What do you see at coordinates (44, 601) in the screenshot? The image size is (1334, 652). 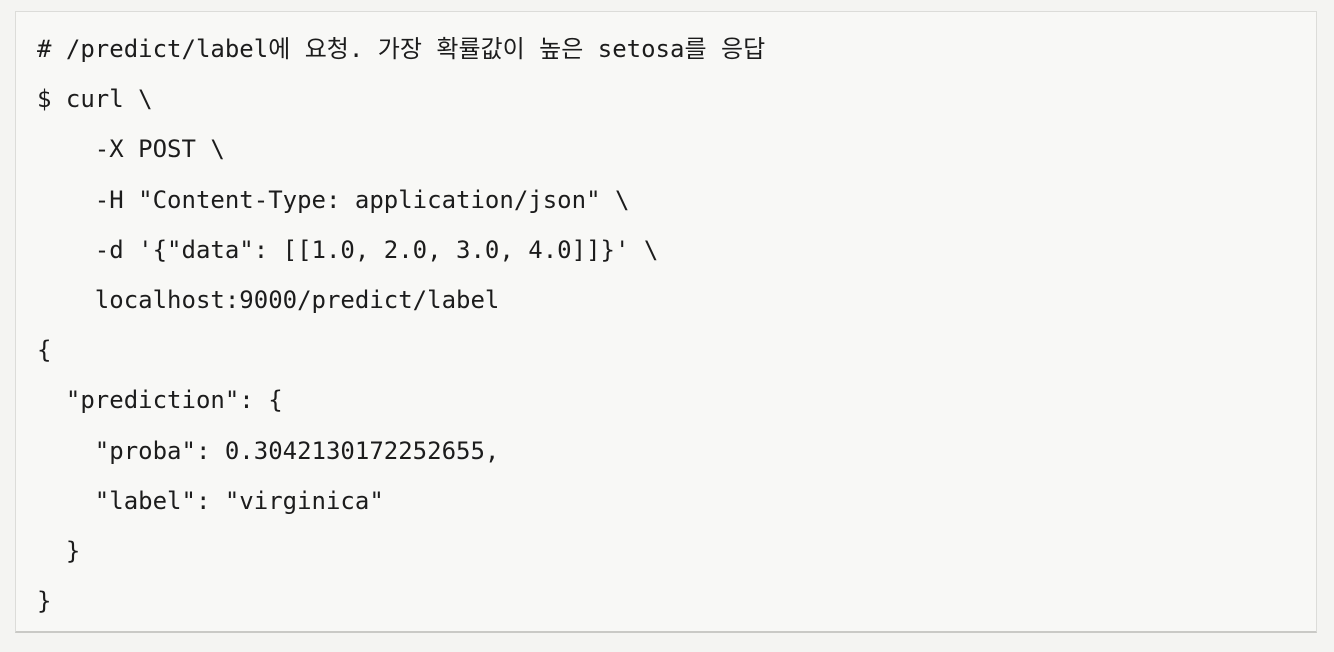 I see `code-response-close-brace: }` at bounding box center [44, 601].